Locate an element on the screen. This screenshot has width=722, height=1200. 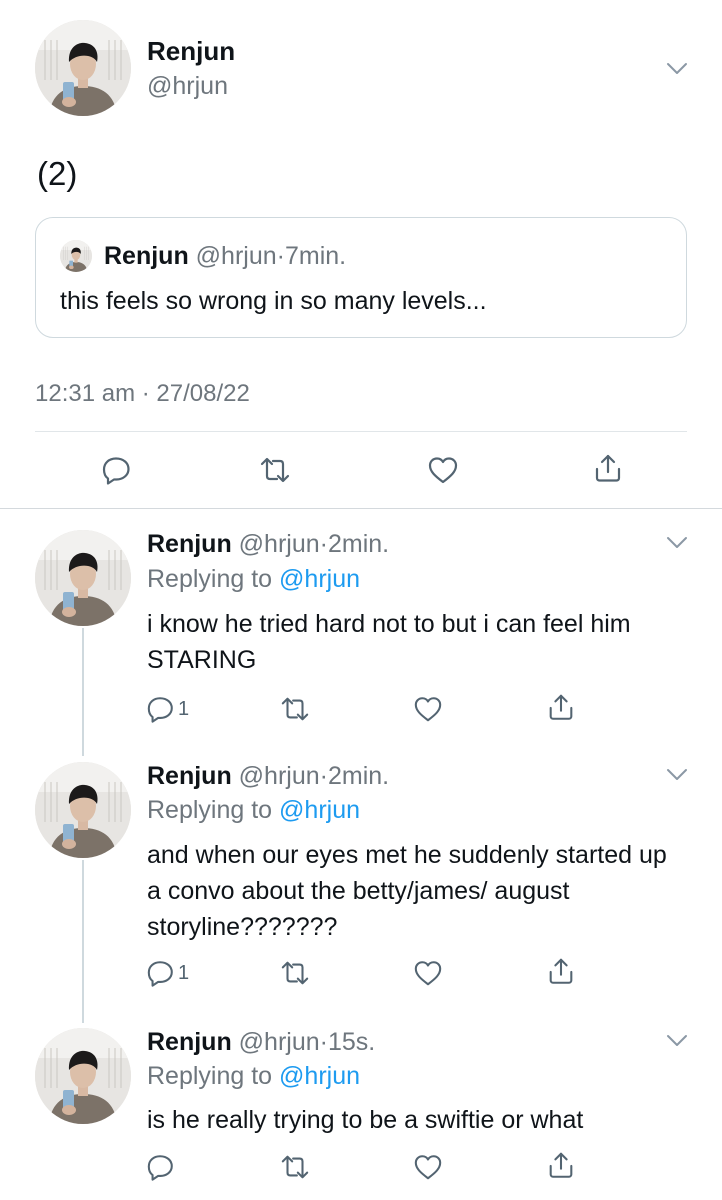
tweet-timestamp: 12:31 am · 27/08/22 is located at coordinates (142, 394).